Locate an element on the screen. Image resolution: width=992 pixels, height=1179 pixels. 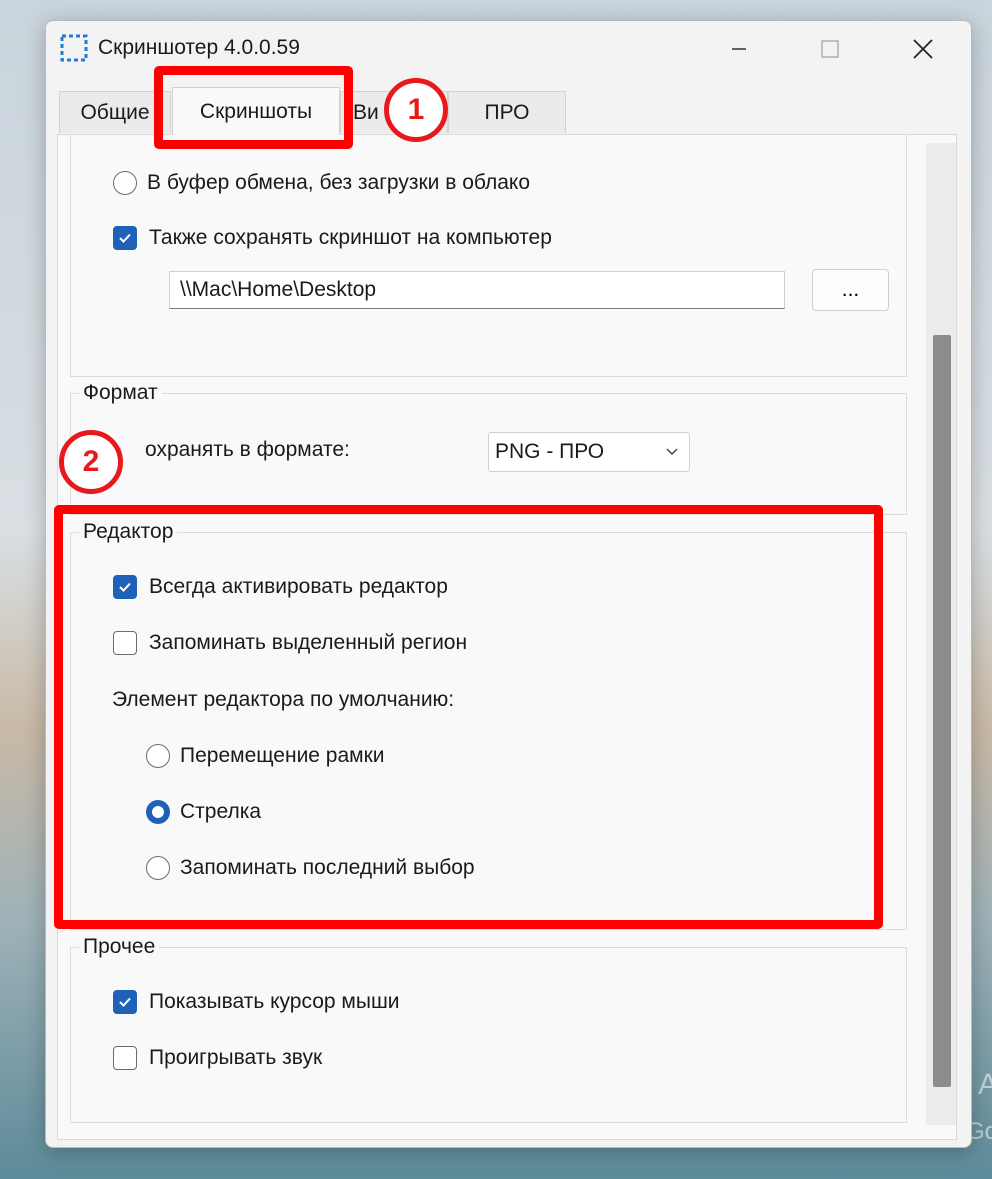
minimize-icon is located at coordinates (739, 49).